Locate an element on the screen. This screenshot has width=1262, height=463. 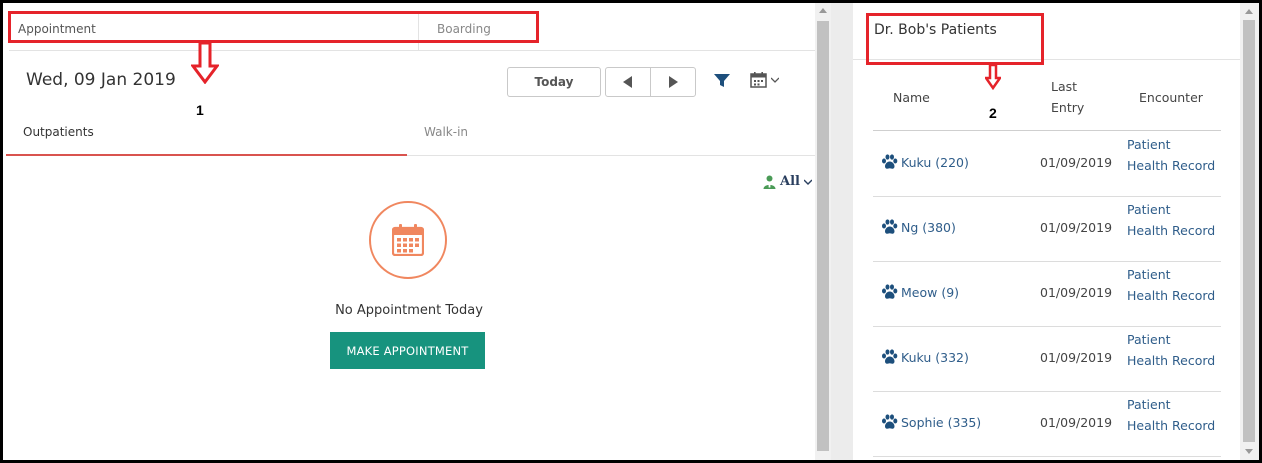
table-row: Kuku (332) 01/09/2019 Patient Health Record is located at coordinates (1047, 359).